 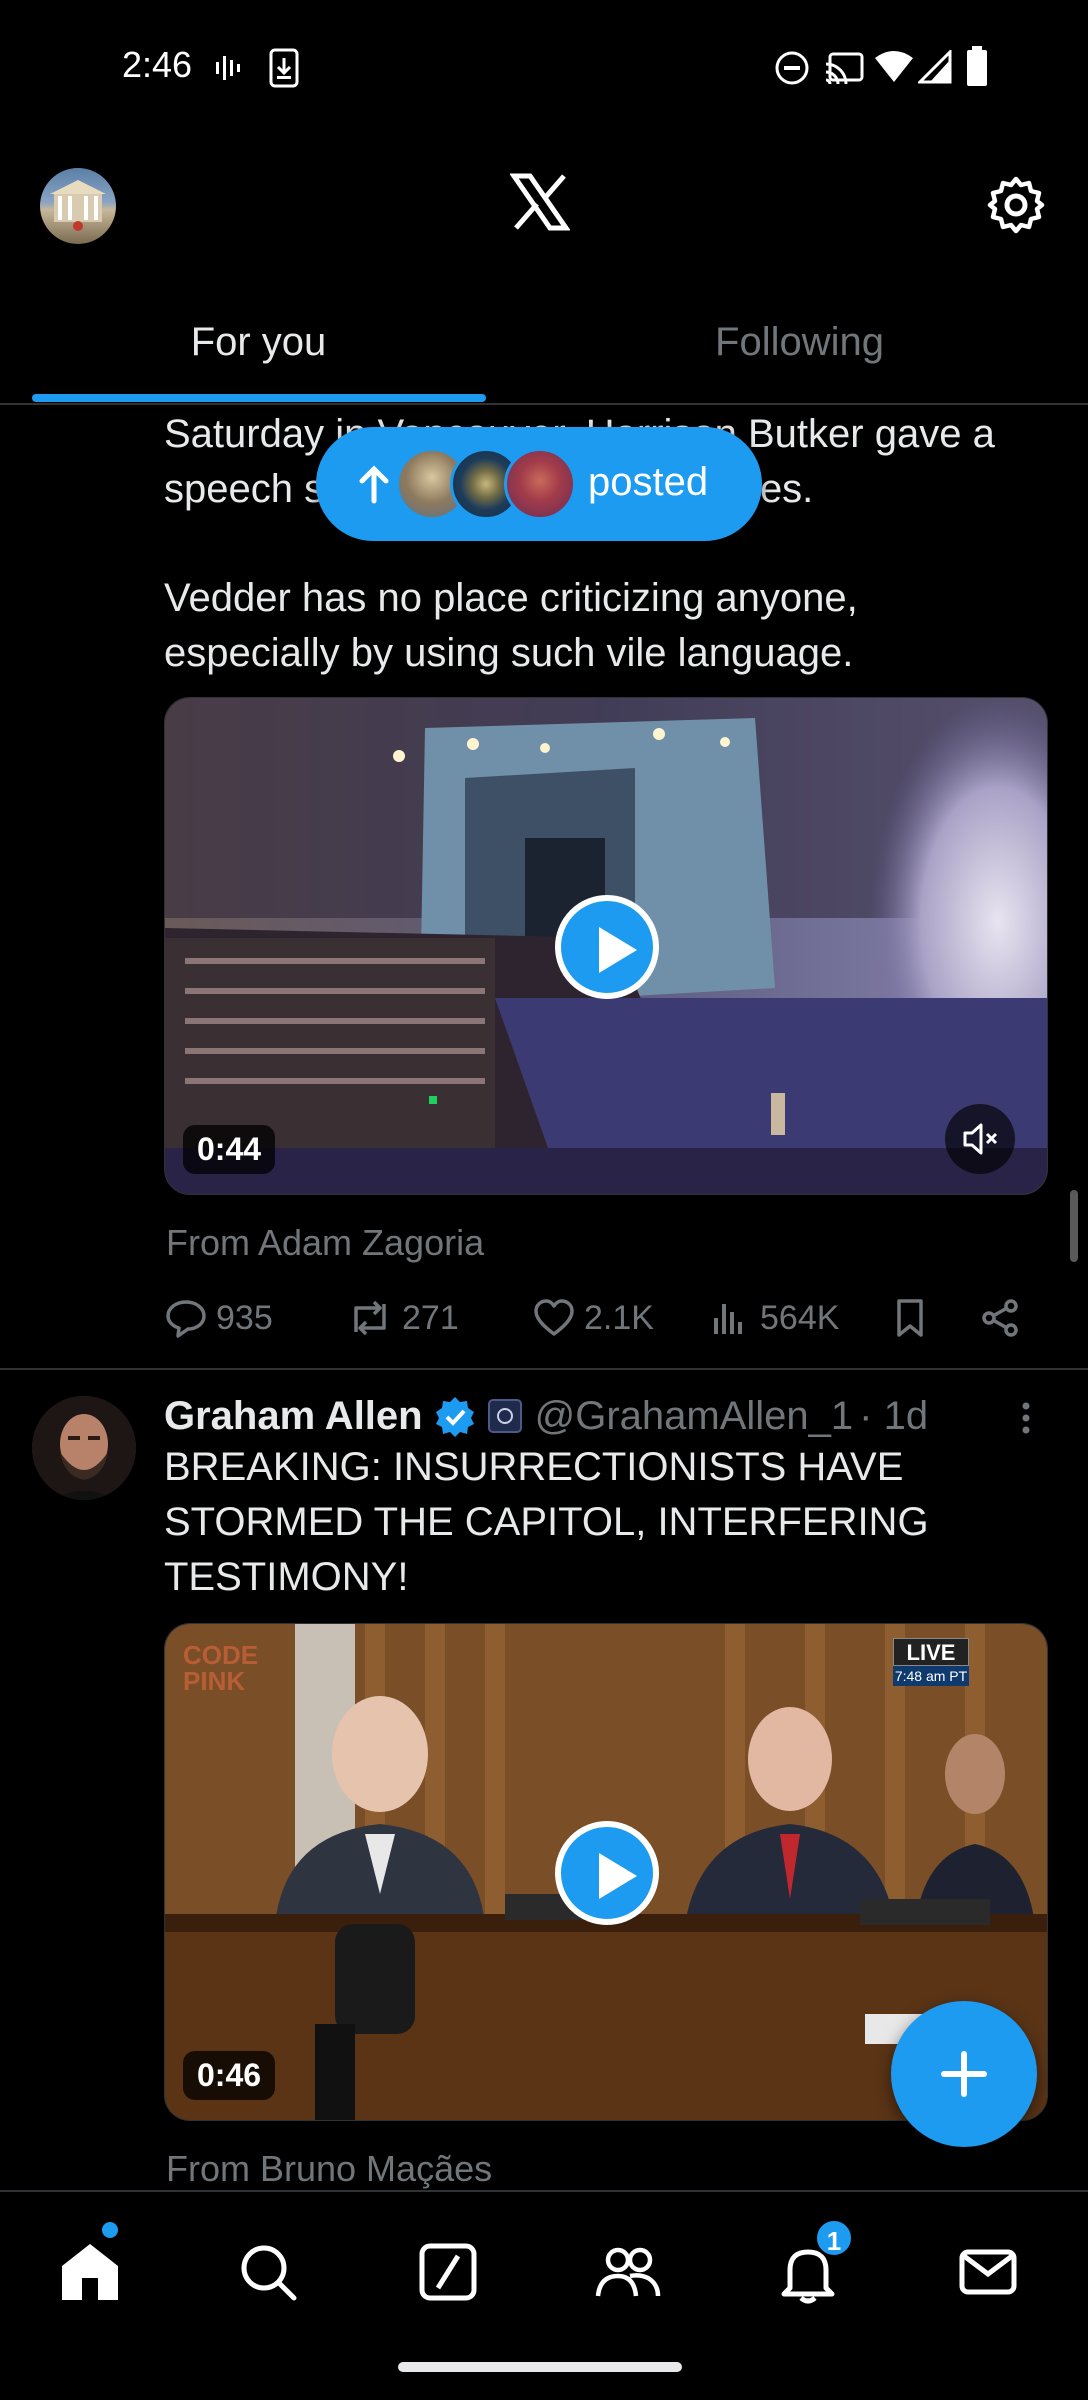 I want to click on profile-avatar, so click(x=78, y=206).